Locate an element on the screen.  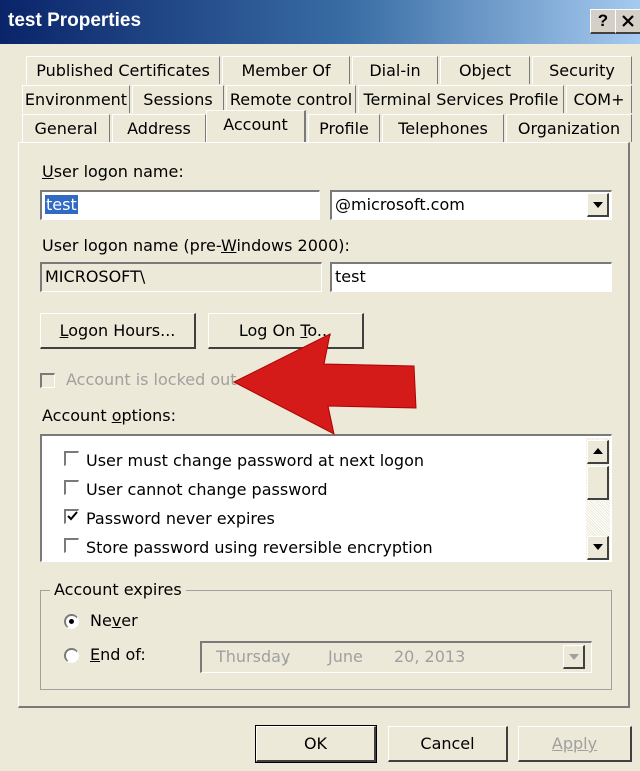
pre-windows-2000-domain: MICROSOFT\ is located at coordinates (181, 277).